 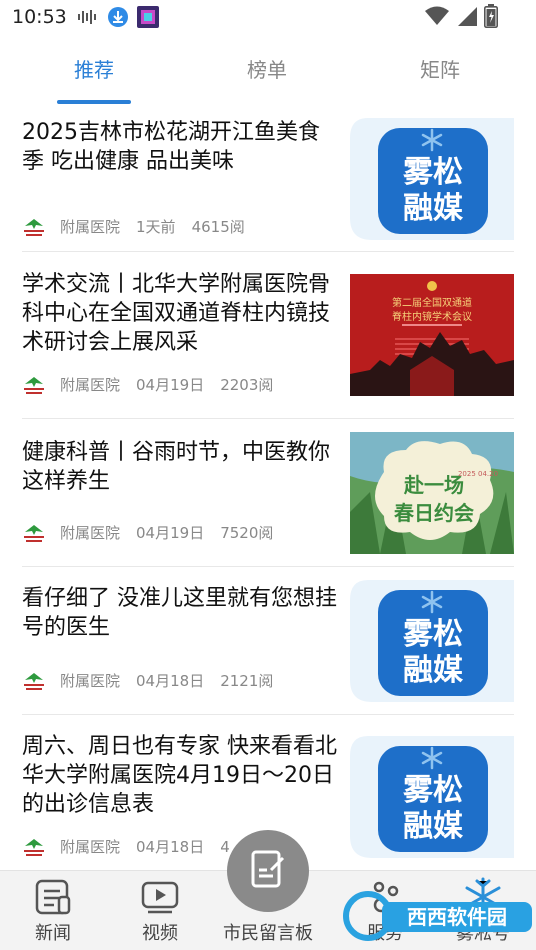 What do you see at coordinates (39, 17) in the screenshot?
I see `status-time: 10:53` at bounding box center [39, 17].